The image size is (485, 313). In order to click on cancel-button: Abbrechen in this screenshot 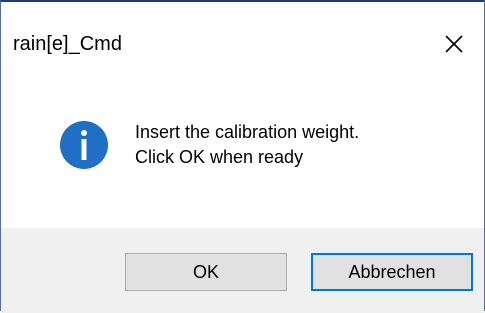, I will do `click(392, 272)`.